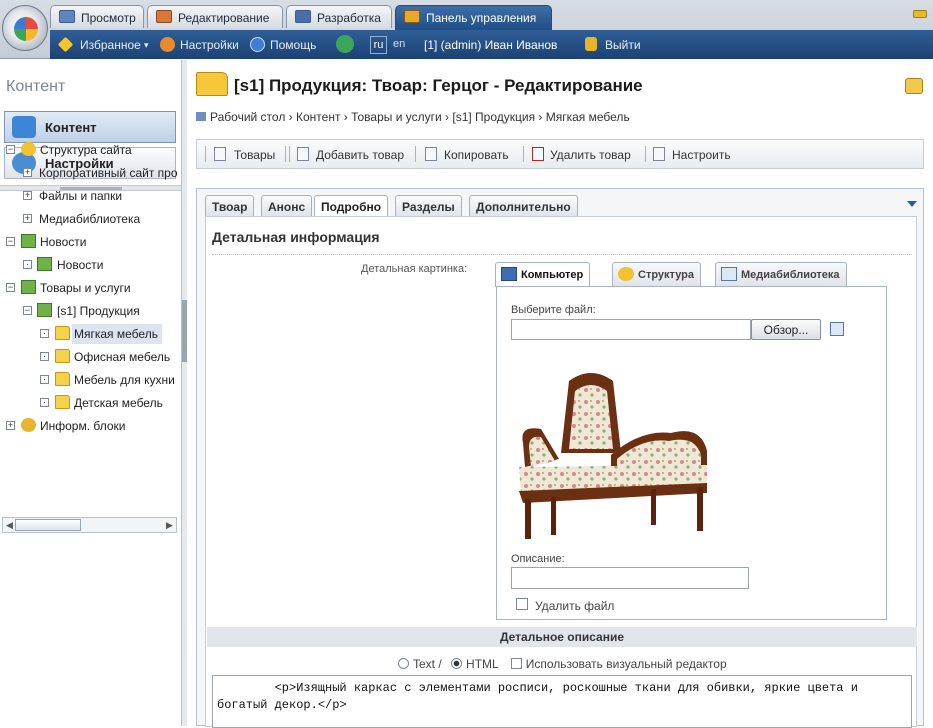 The image size is (933, 728). What do you see at coordinates (523, 206) in the screenshot?
I see `tab-additional: Дополнительно` at bounding box center [523, 206].